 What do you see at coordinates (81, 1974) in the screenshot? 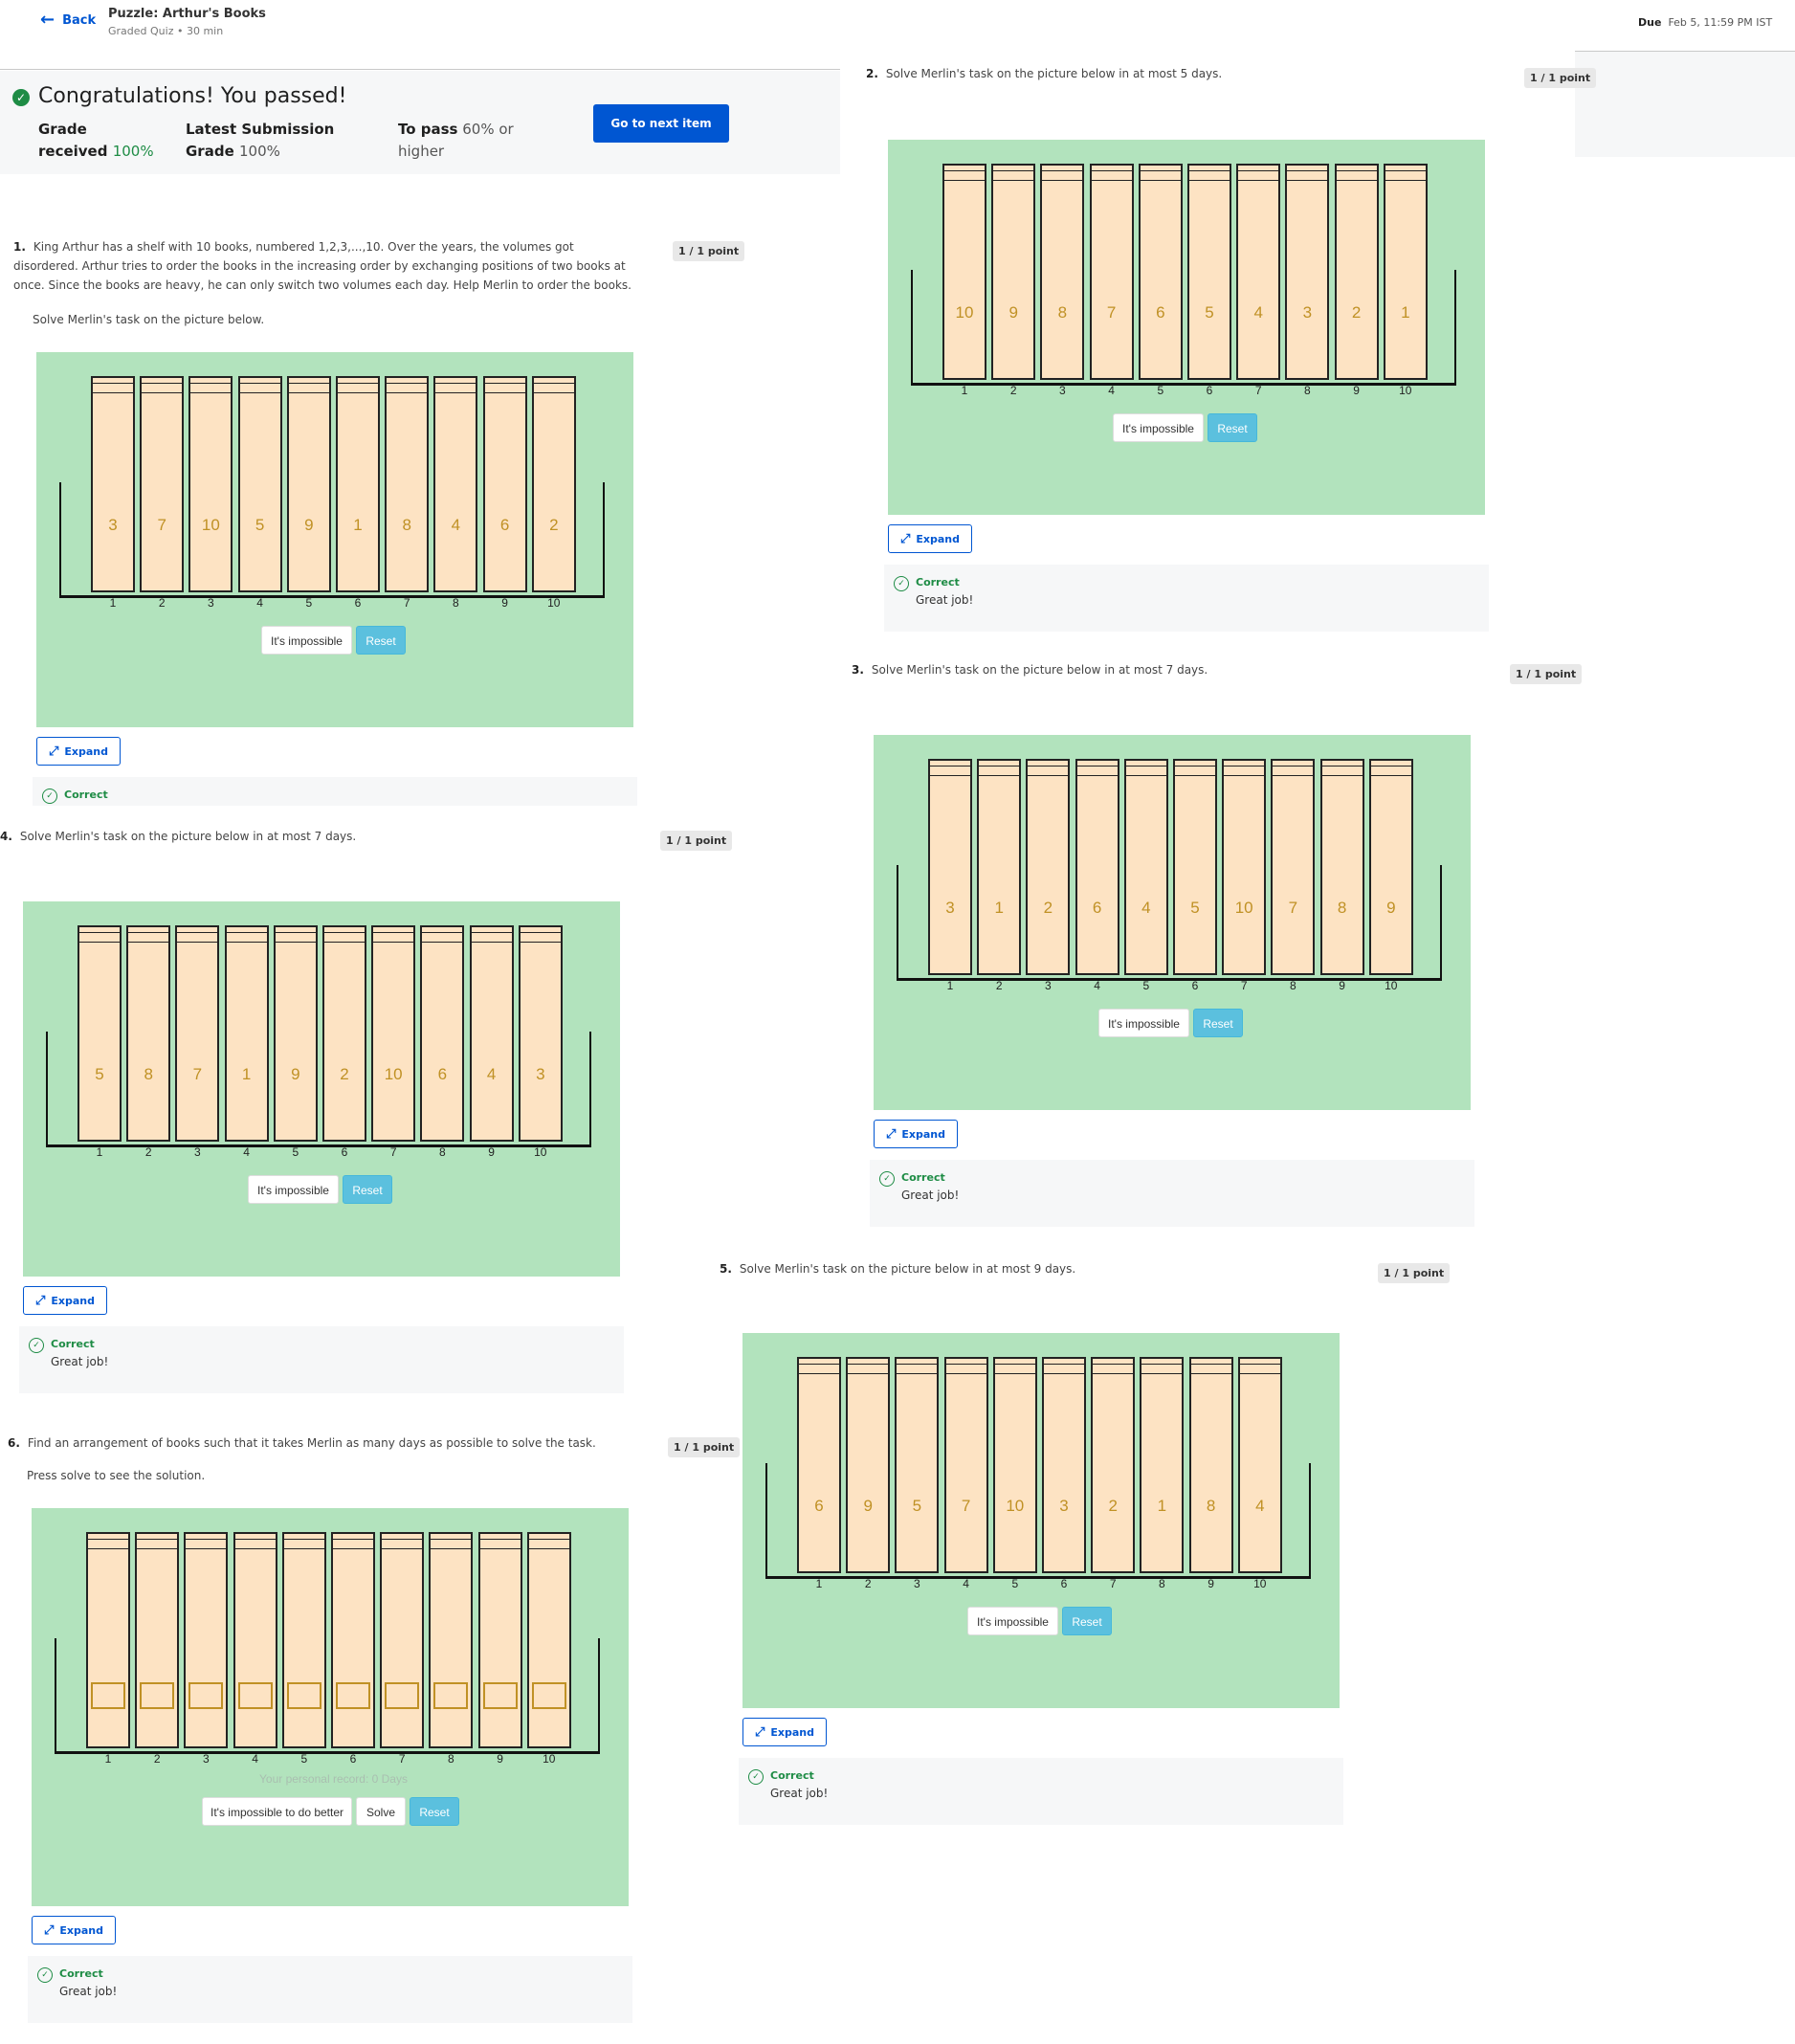
I see `feedback-title: Correct` at bounding box center [81, 1974].